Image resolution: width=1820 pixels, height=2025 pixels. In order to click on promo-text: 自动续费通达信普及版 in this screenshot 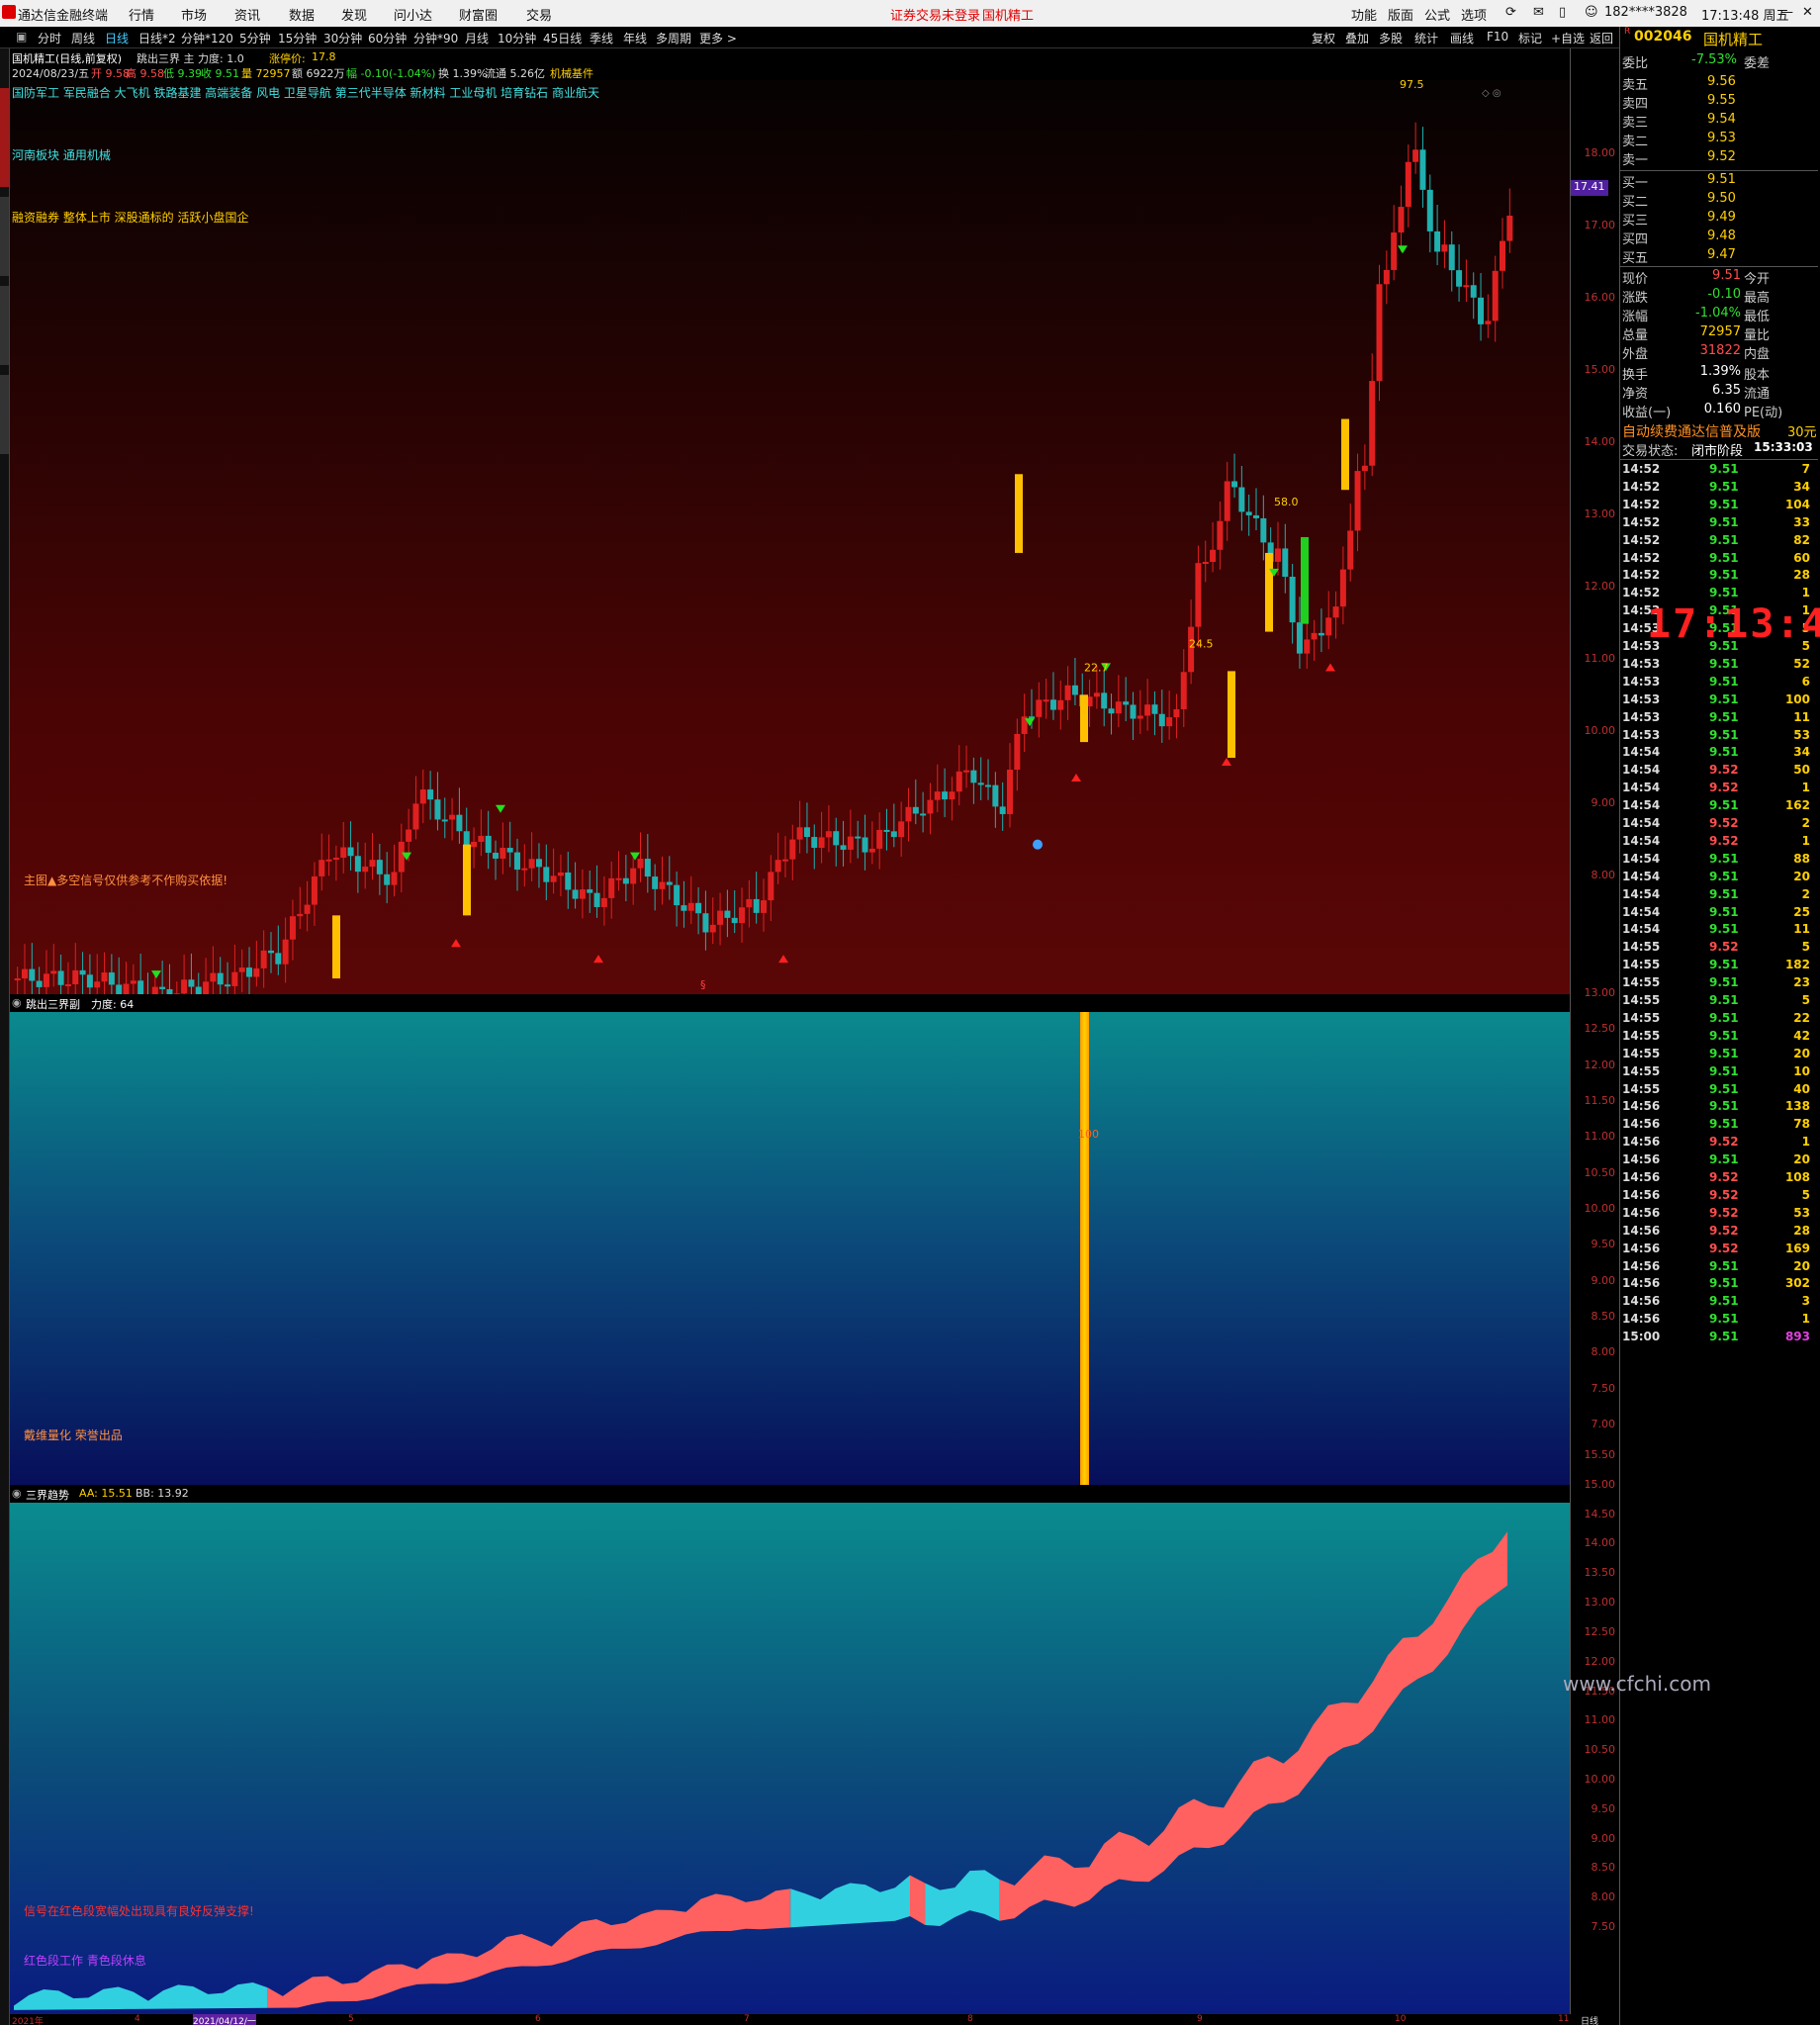, I will do `click(1691, 431)`.